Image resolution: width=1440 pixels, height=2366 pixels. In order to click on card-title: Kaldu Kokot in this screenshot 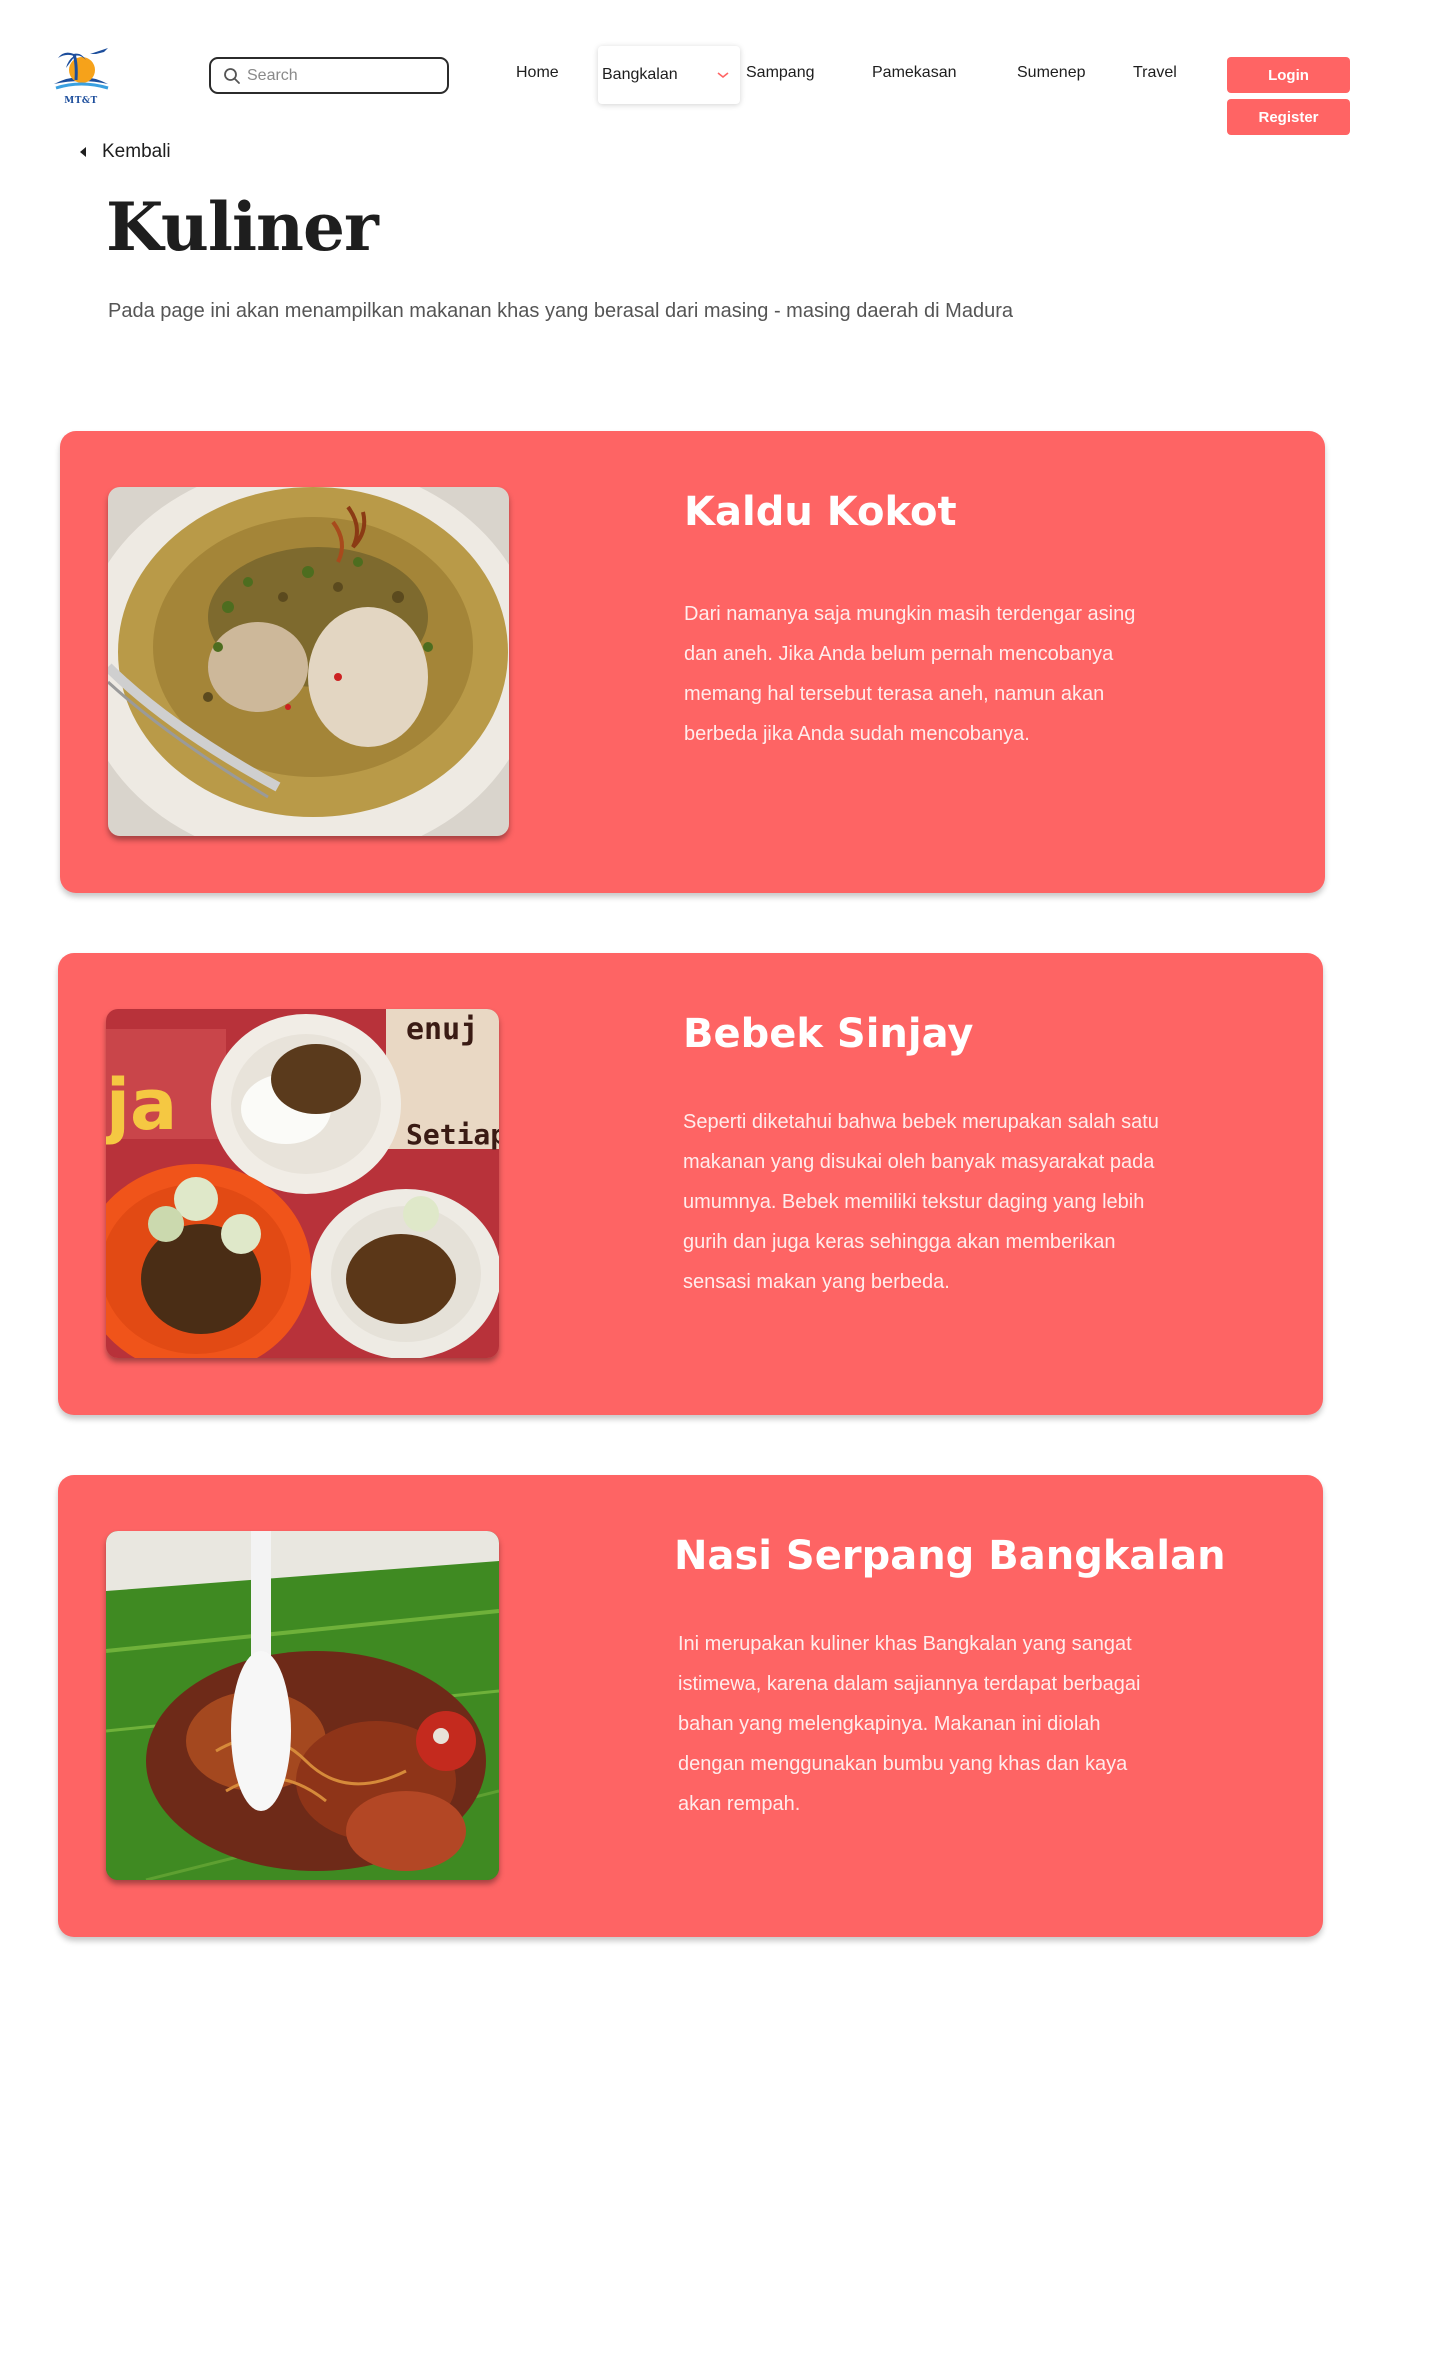, I will do `click(820, 512)`.